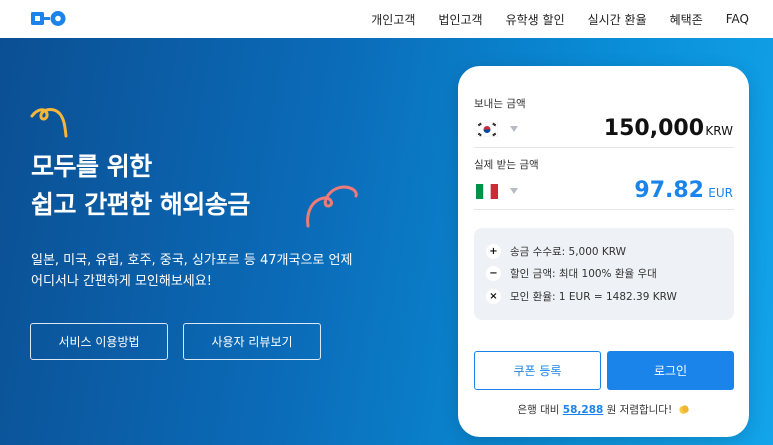 This screenshot has width=773, height=445. Describe the element at coordinates (538, 410) in the screenshot. I see `savings-prefix: 은행 대비` at that location.